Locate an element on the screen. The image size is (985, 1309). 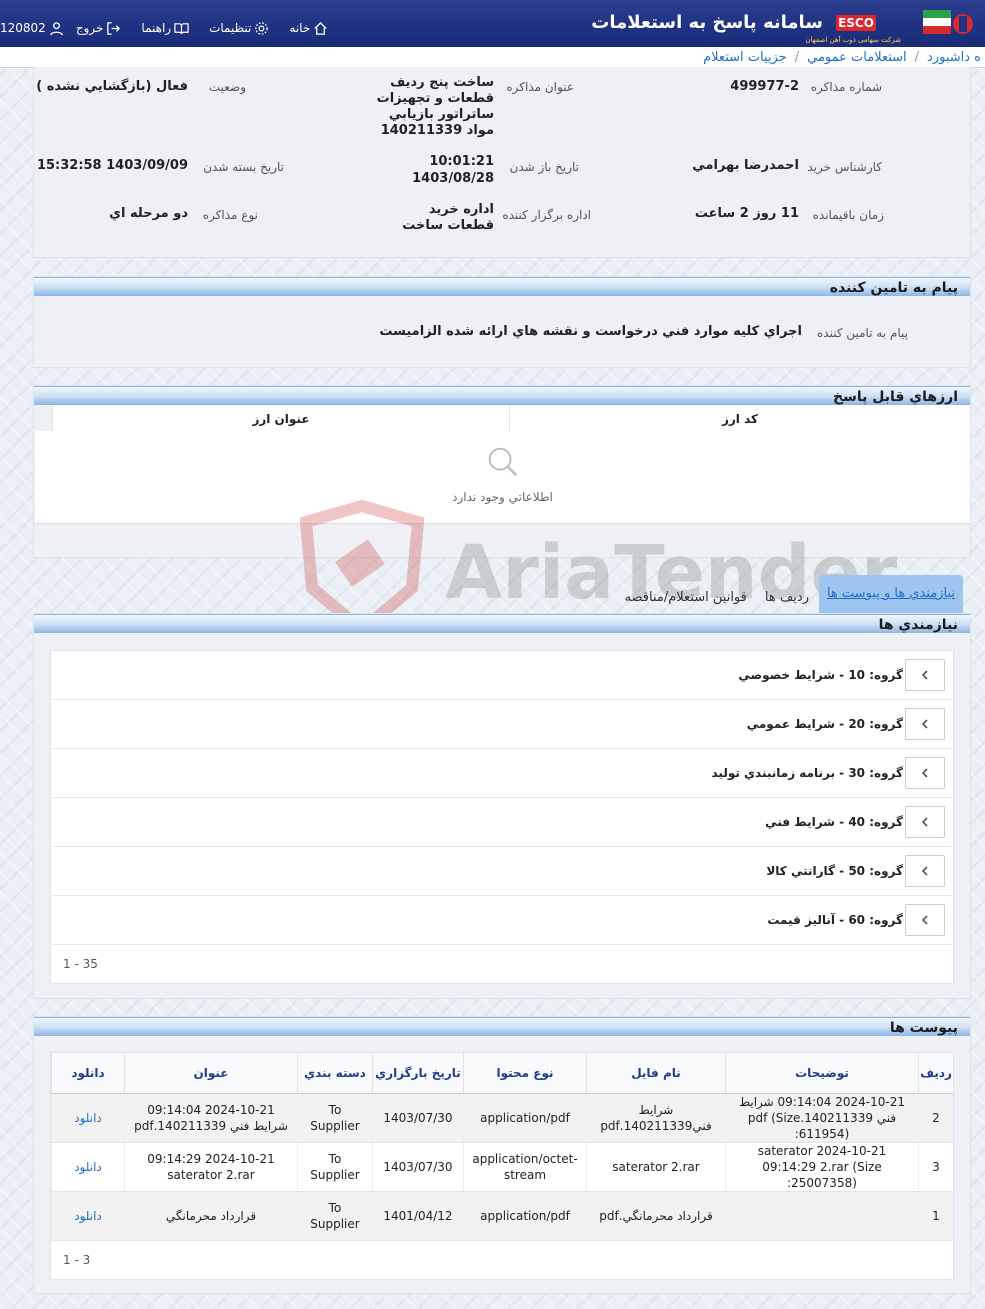
tab-requirements-attachments: نيازمندي ها و پيوست ها is located at coordinates (890, 594).